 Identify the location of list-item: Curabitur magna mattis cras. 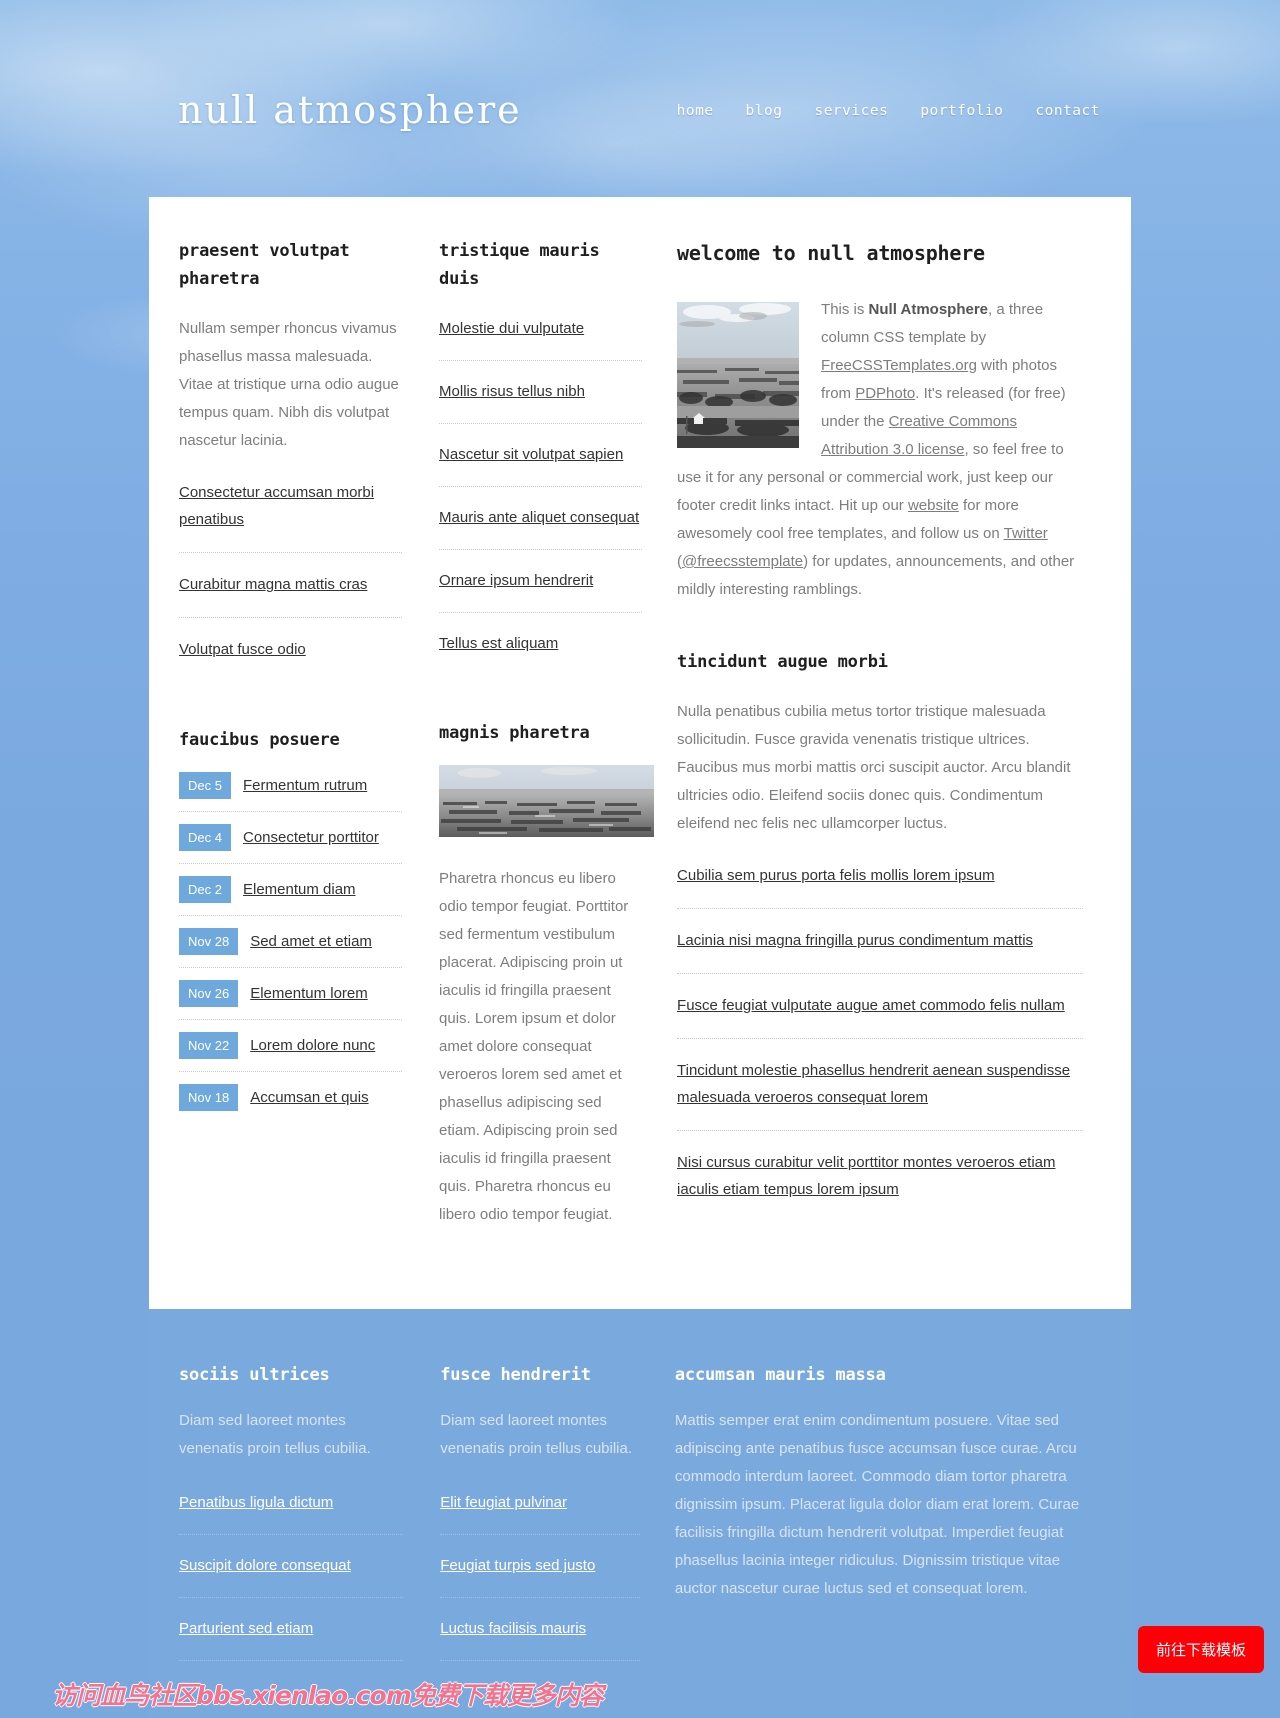
(291, 595).